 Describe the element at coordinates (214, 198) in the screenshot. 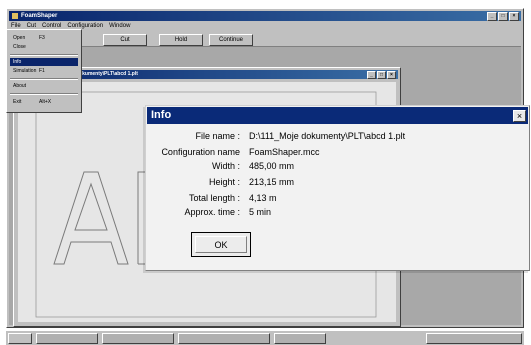

I see `total-length-label: Total length :` at that location.